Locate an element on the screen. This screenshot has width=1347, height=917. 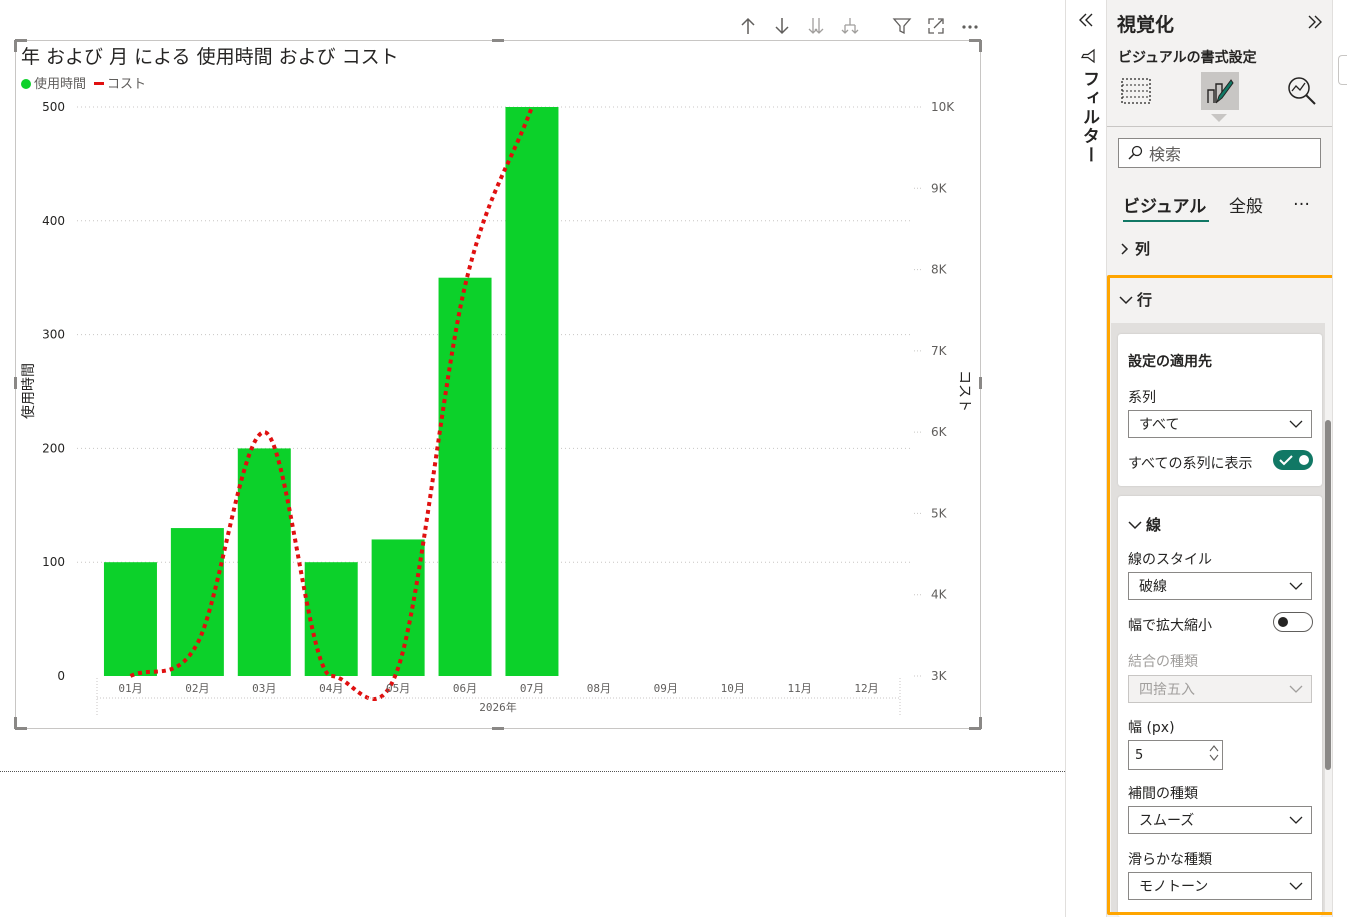
y-tick-label: 500 is located at coordinates (53, 107).